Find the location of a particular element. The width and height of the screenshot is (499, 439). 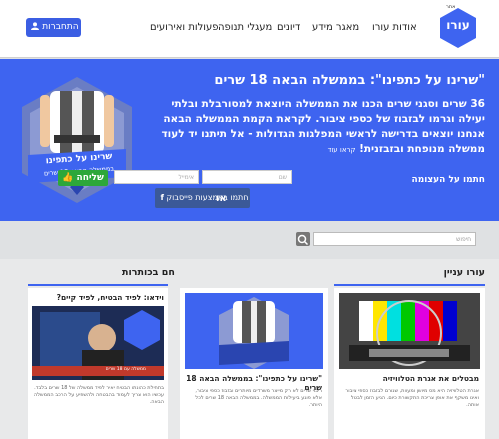

search-button is located at coordinates (303, 239).